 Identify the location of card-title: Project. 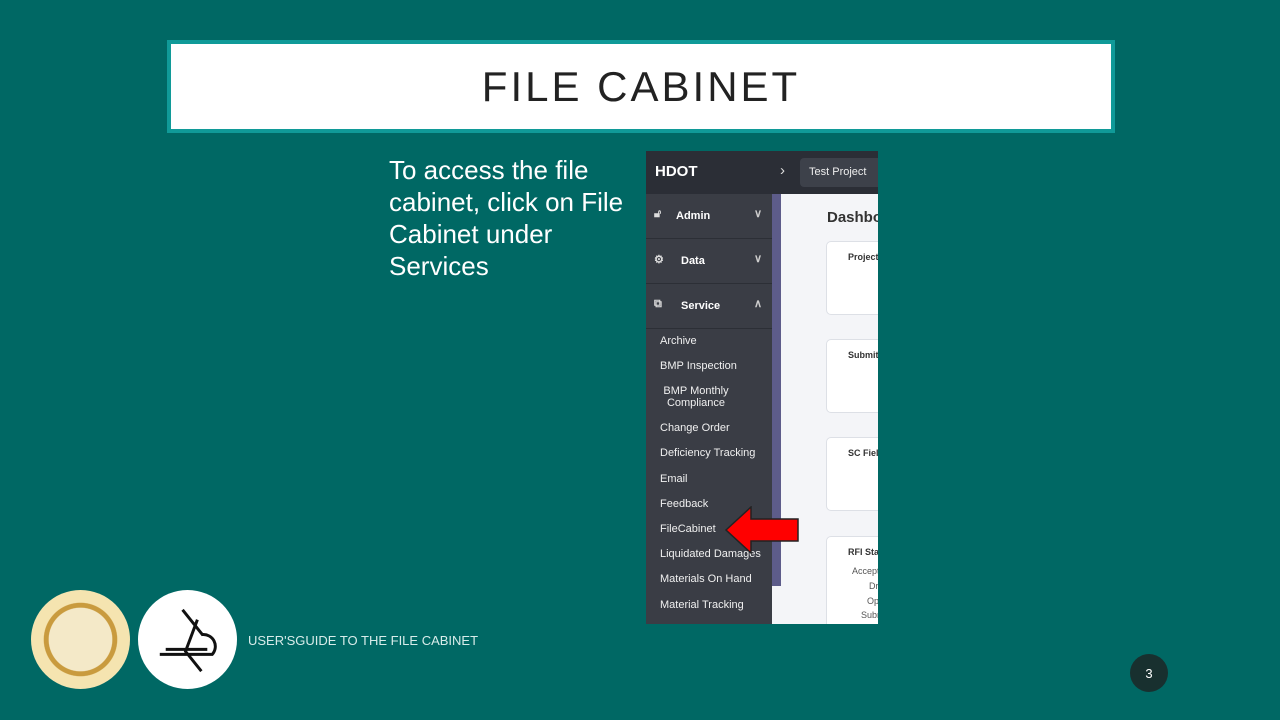
(863, 257).